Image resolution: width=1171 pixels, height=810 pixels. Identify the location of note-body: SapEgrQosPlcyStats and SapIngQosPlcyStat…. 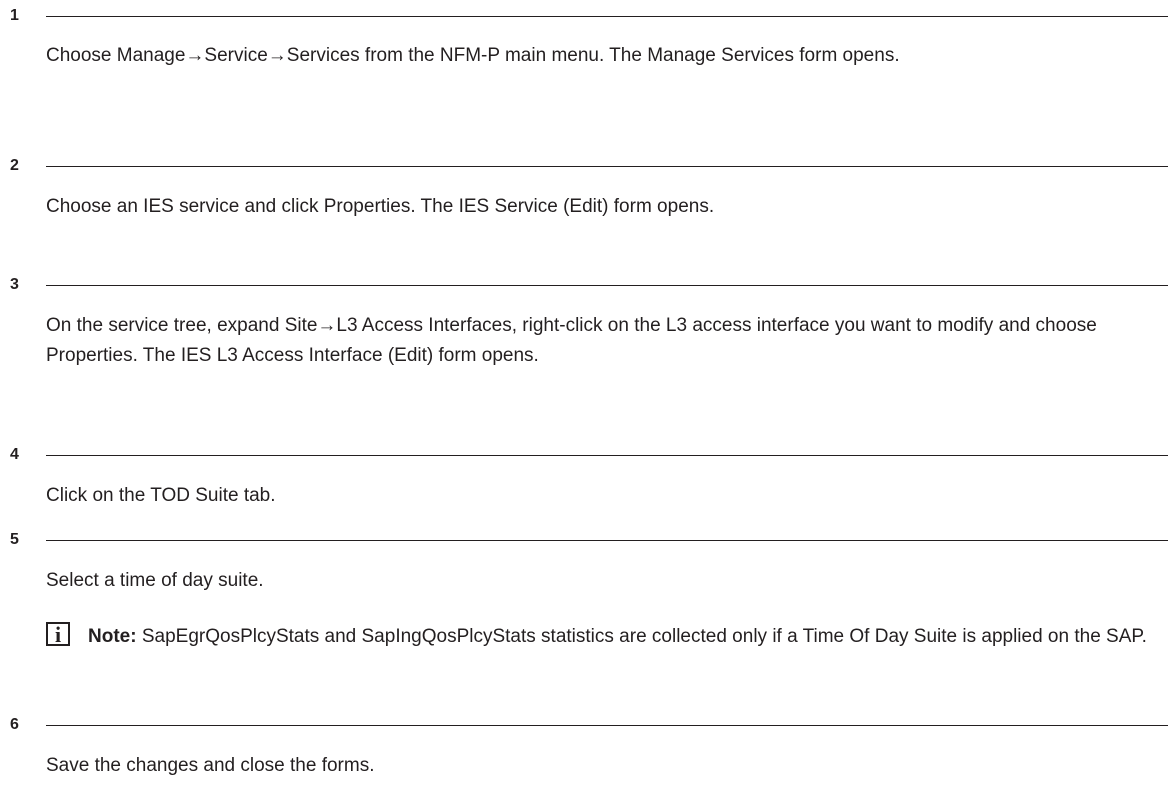
(644, 636).